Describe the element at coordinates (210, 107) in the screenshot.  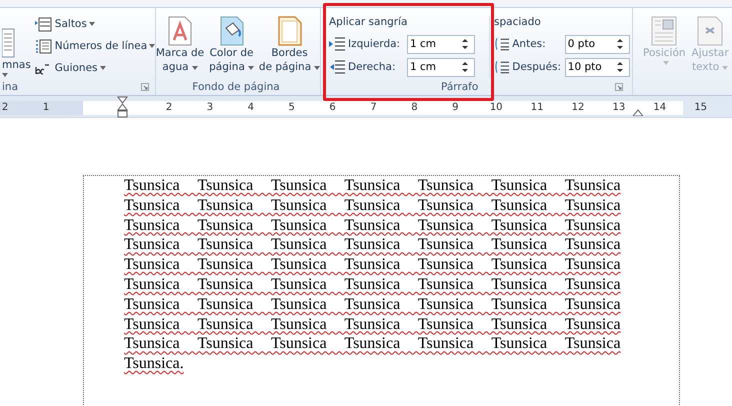
I see `ruler-number: 3` at that location.